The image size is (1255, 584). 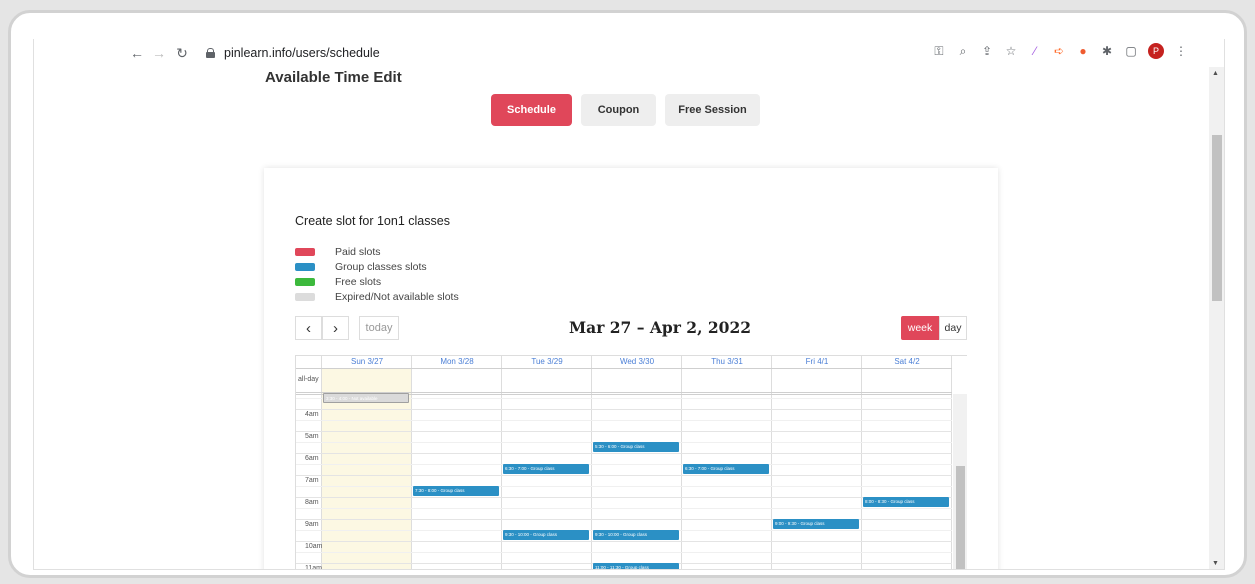 I want to click on scroll-up-icon: ▲, so click(x=1215, y=73).